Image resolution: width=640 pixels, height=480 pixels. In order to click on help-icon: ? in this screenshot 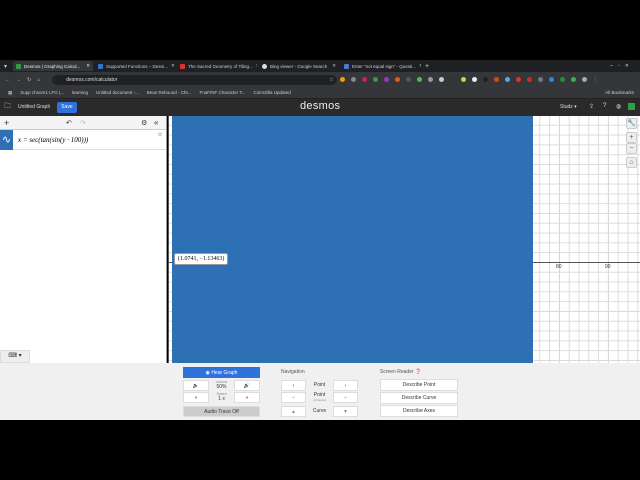, I will do `click(604, 106)`.